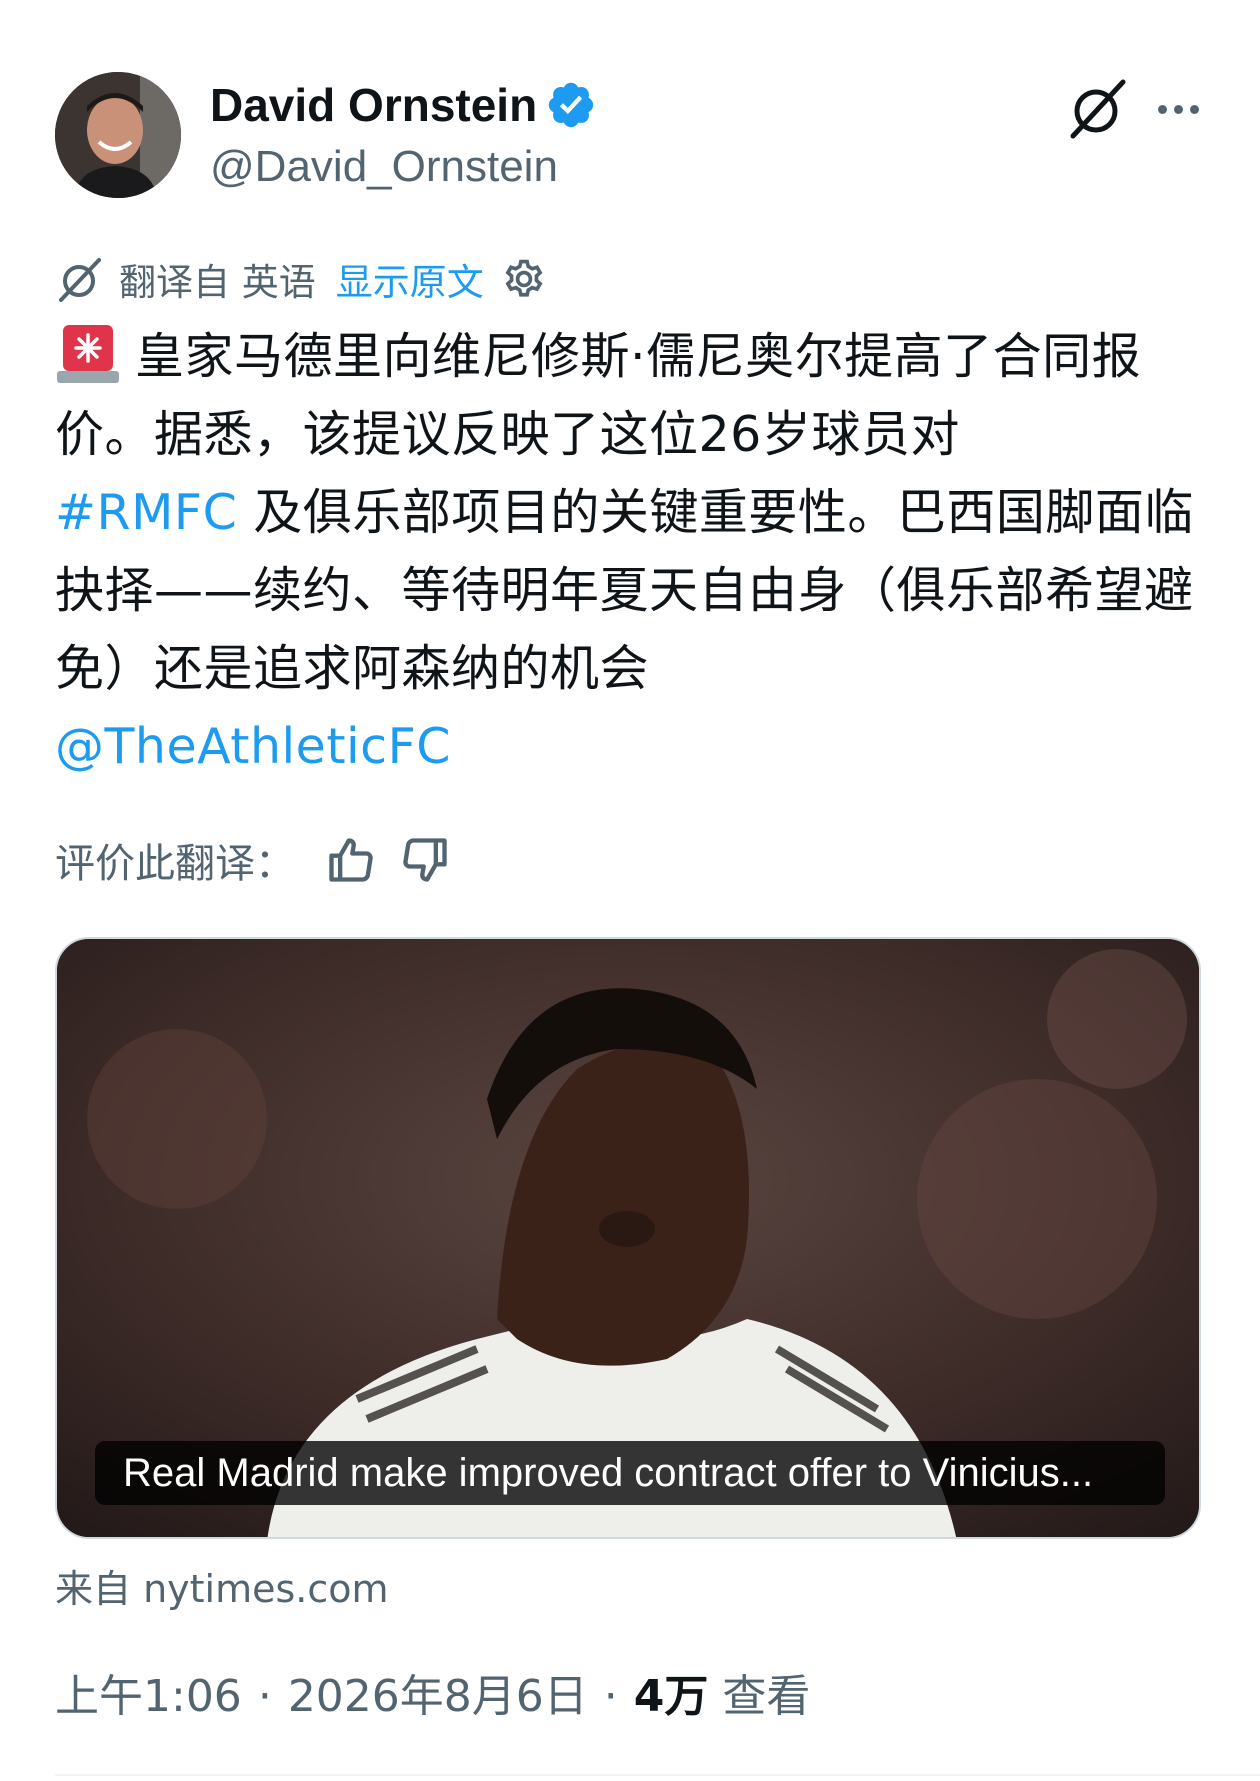  What do you see at coordinates (80, 280) in the screenshot?
I see `translate-icon` at bounding box center [80, 280].